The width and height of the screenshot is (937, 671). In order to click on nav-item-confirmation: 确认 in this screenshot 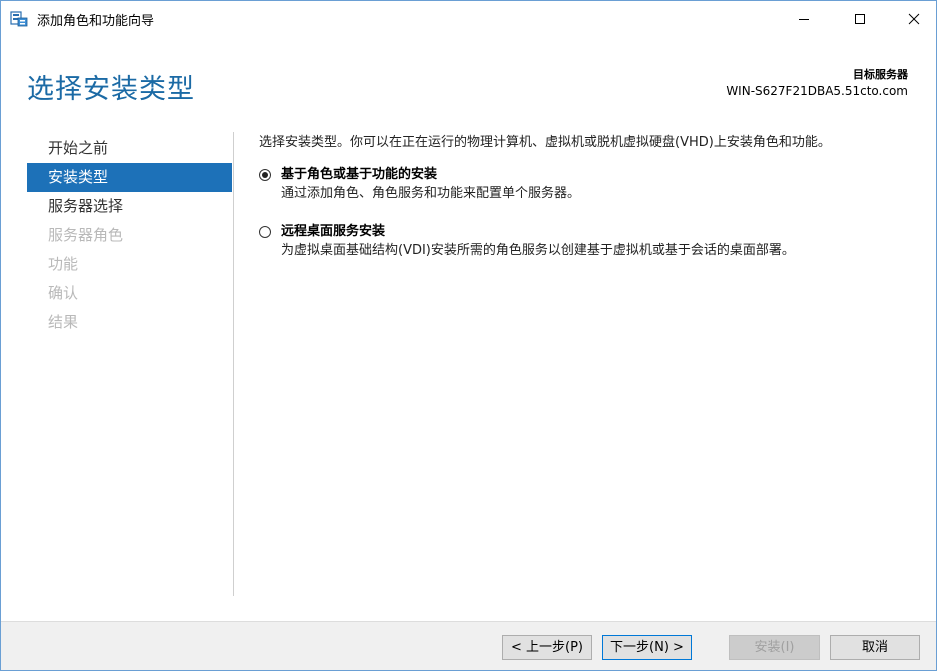, I will do `click(63, 293)`.